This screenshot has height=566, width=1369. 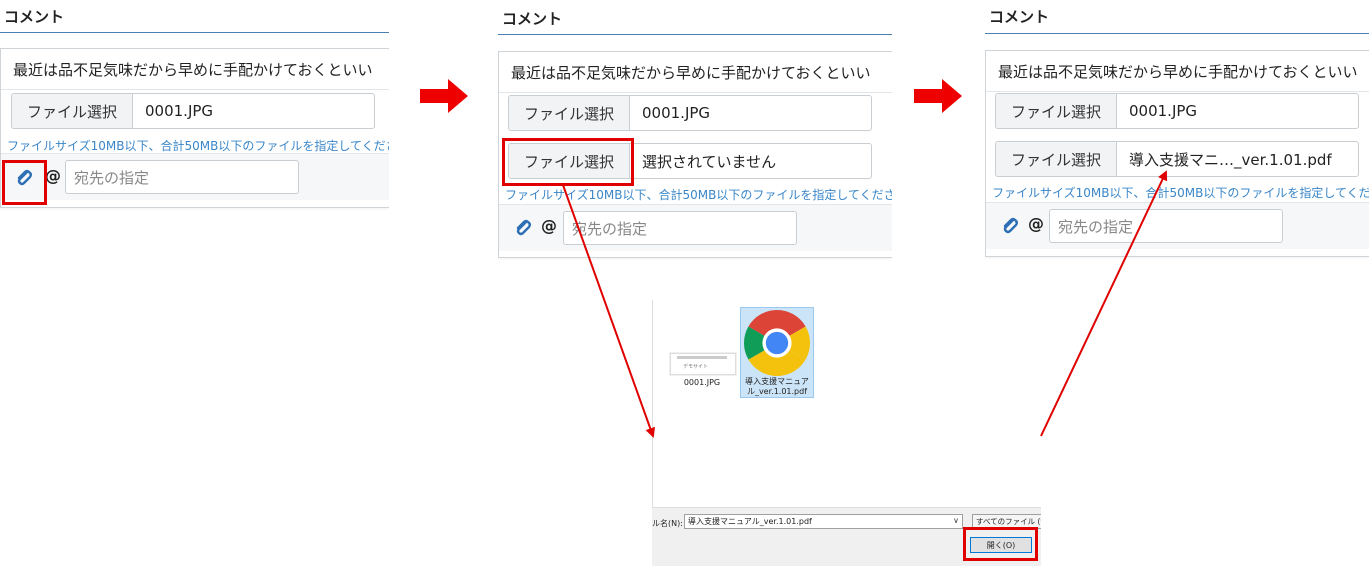 I want to click on arrow-to-result, so click(x=1104, y=303).